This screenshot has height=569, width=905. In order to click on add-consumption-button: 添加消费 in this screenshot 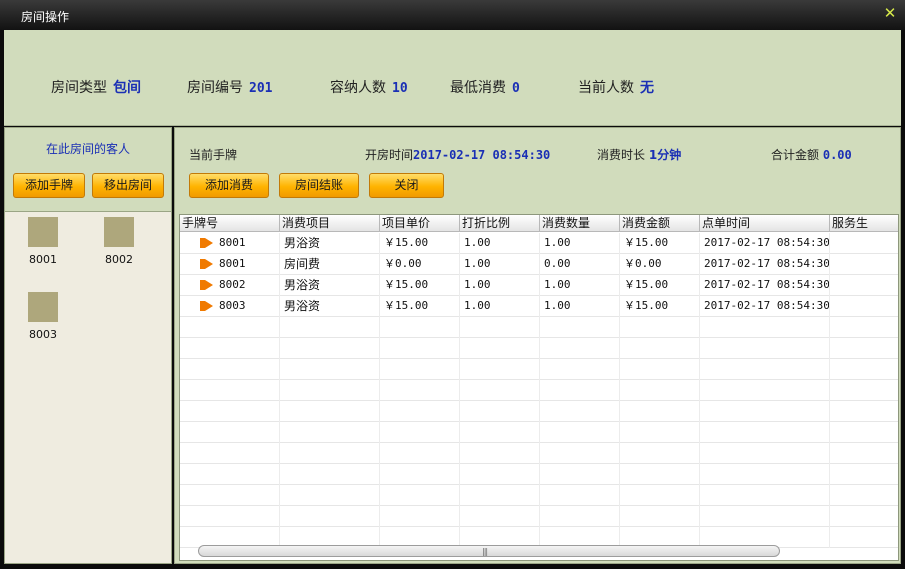, I will do `click(229, 185)`.